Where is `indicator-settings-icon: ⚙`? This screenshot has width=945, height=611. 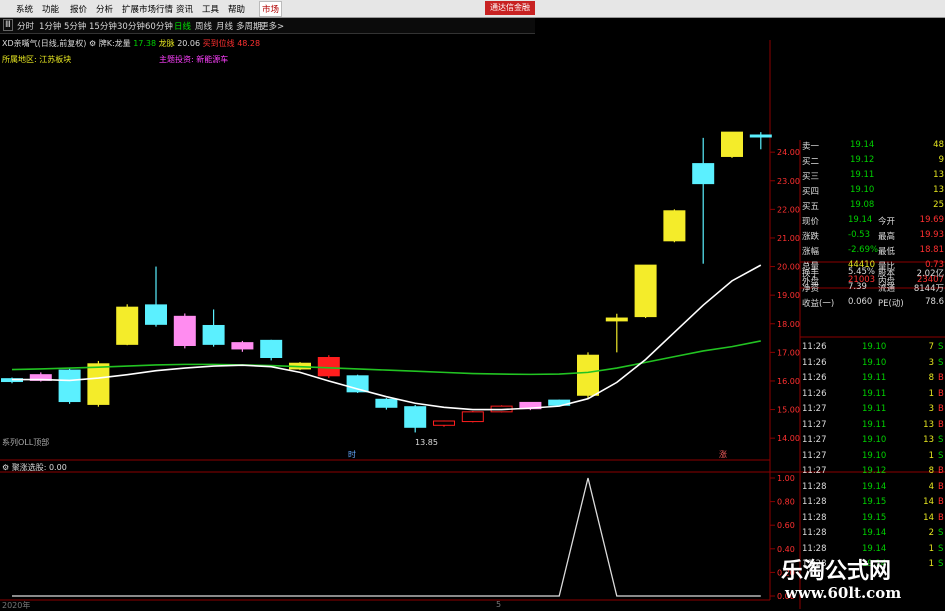 indicator-settings-icon: ⚙ is located at coordinates (5, 467).